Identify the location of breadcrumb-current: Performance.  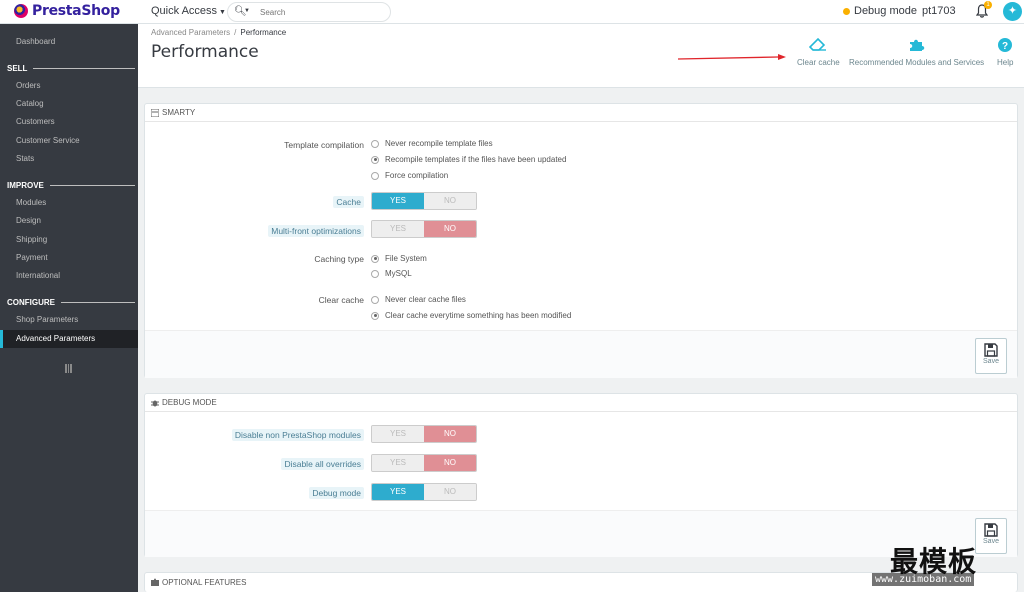
(263, 32).